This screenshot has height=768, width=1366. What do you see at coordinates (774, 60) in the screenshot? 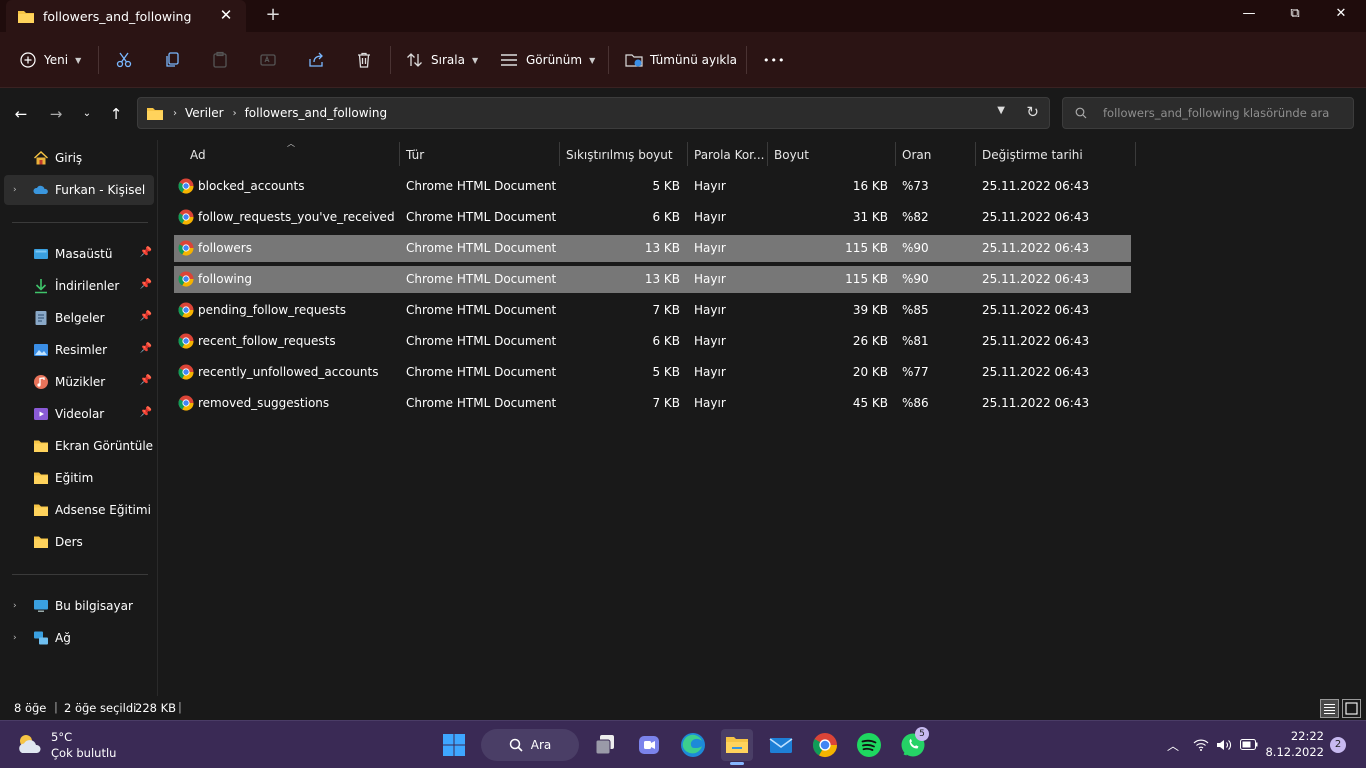
I see `more-options-button: •••` at bounding box center [774, 60].